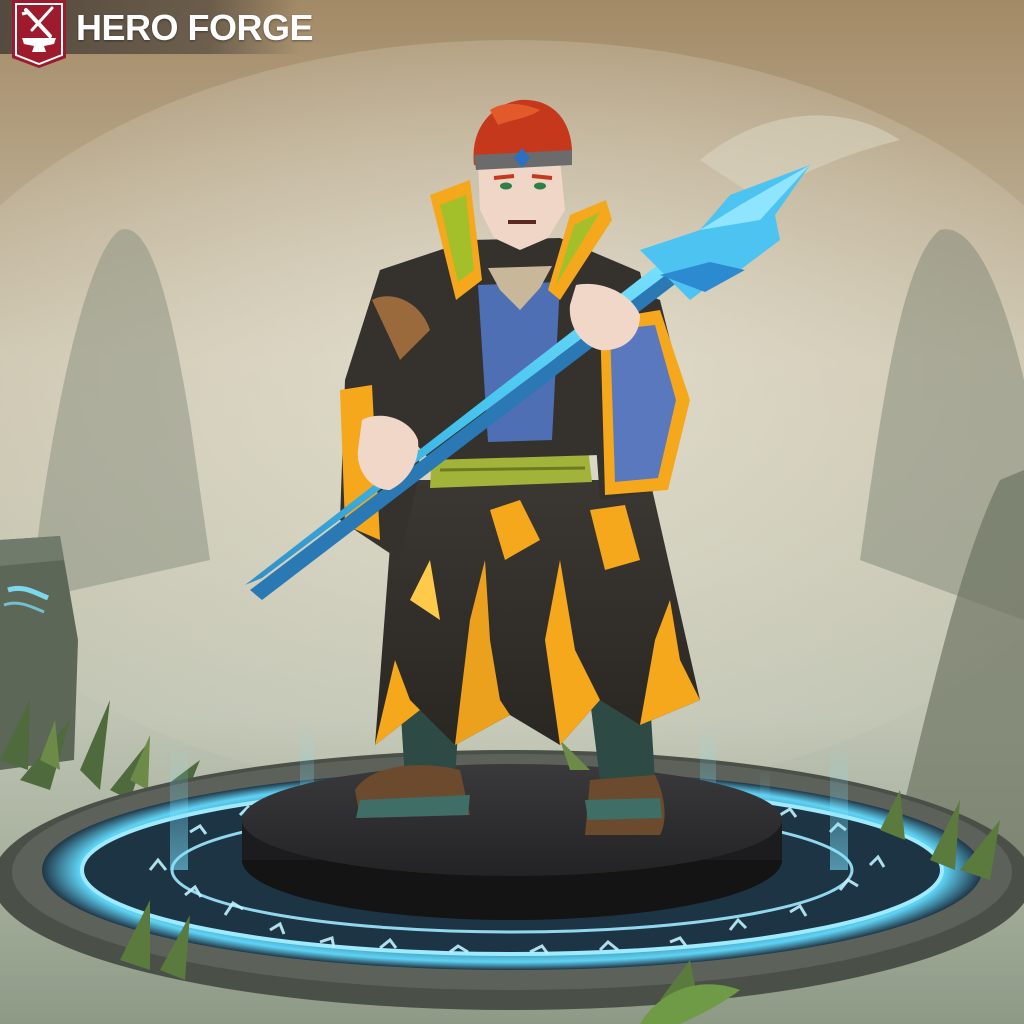  What do you see at coordinates (195, 28) in the screenshot?
I see `brand-name: HERO FORGE` at bounding box center [195, 28].